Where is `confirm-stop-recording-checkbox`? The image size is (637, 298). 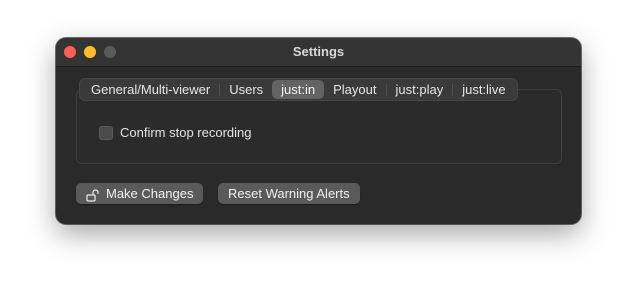 confirm-stop-recording-checkbox is located at coordinates (106, 132).